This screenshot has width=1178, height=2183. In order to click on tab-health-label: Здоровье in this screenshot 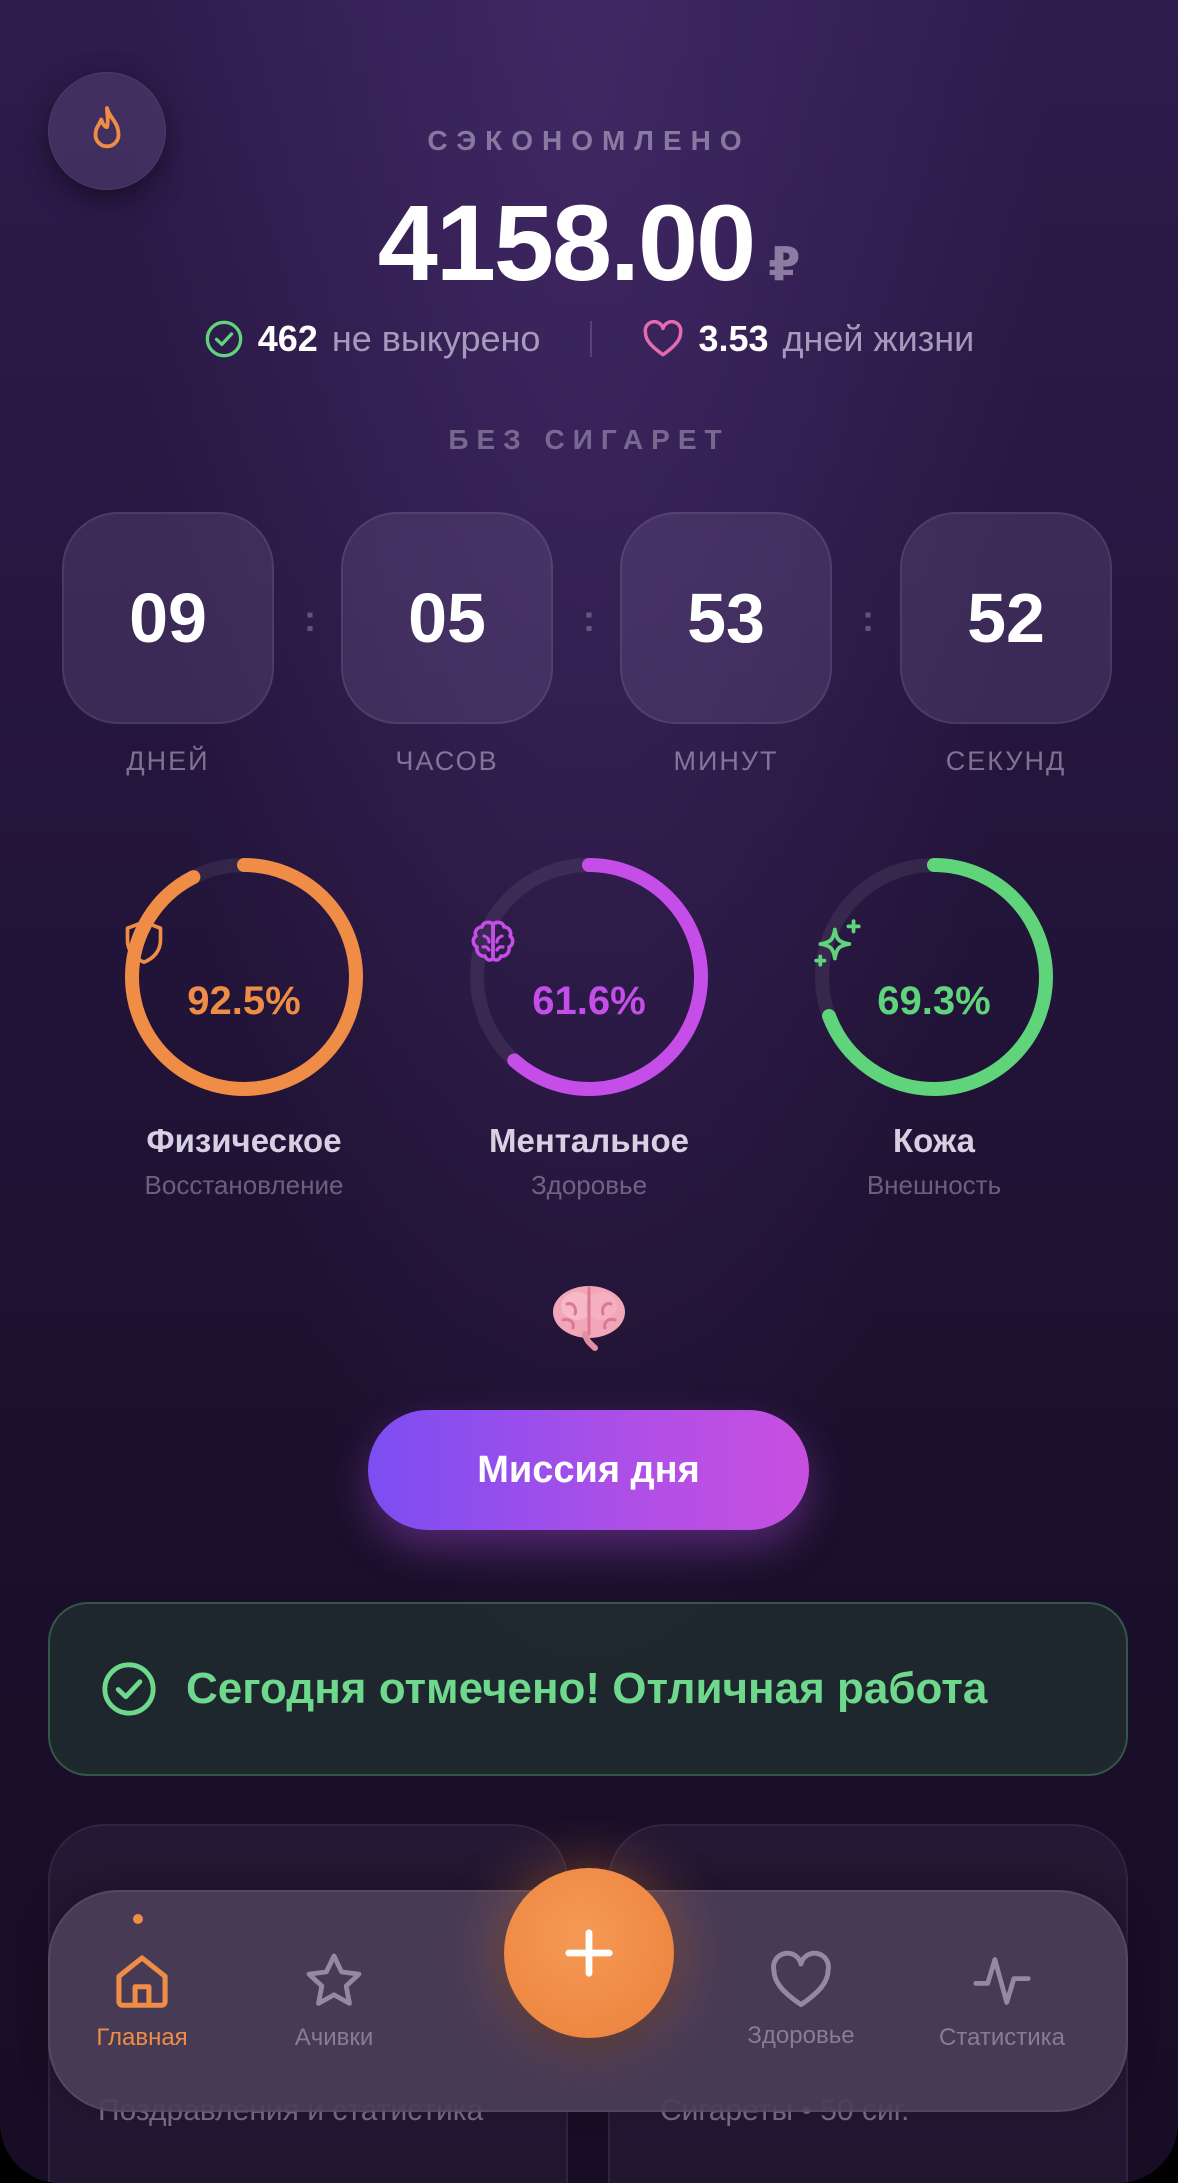, I will do `click(801, 2035)`.